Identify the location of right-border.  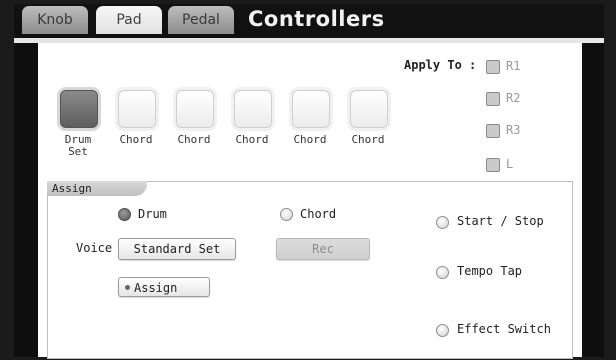
(593, 200).